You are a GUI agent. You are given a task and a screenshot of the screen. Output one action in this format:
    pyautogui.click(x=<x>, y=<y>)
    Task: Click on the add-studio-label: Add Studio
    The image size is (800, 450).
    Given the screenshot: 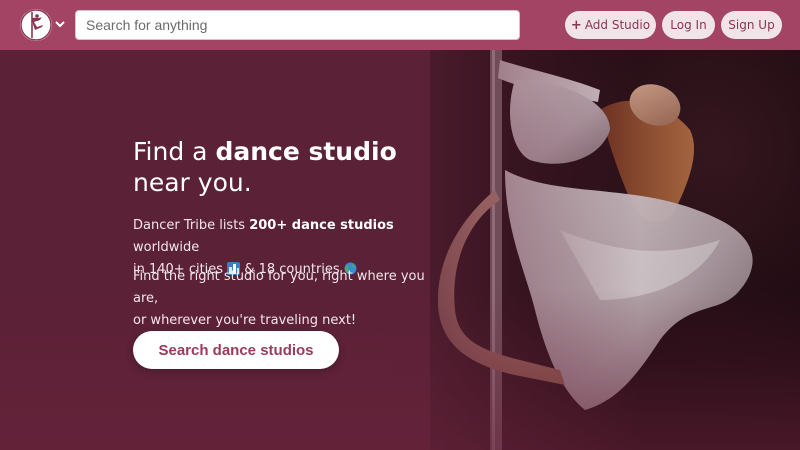 What is the action you would take?
    pyautogui.click(x=617, y=25)
    